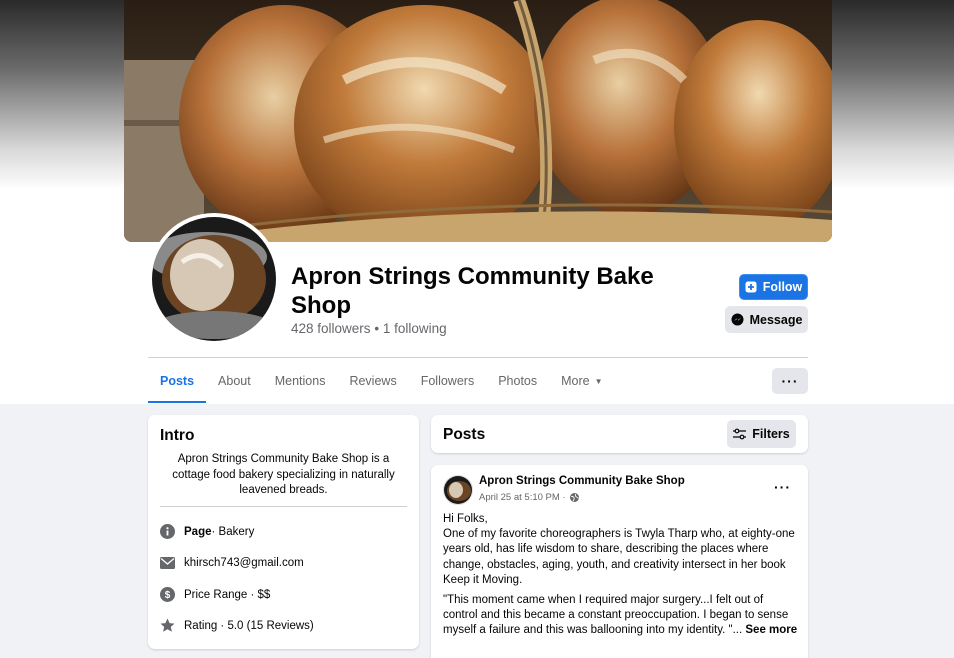 The image size is (954, 658). What do you see at coordinates (233, 531) in the screenshot?
I see `page-category: · Bakery` at bounding box center [233, 531].